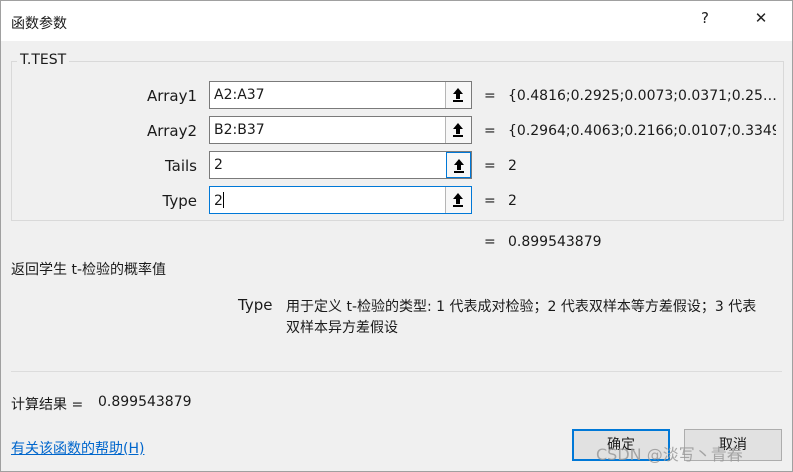 This screenshot has width=793, height=472. Describe the element at coordinates (761, 18) in the screenshot. I see `close-icon: ✕` at that location.